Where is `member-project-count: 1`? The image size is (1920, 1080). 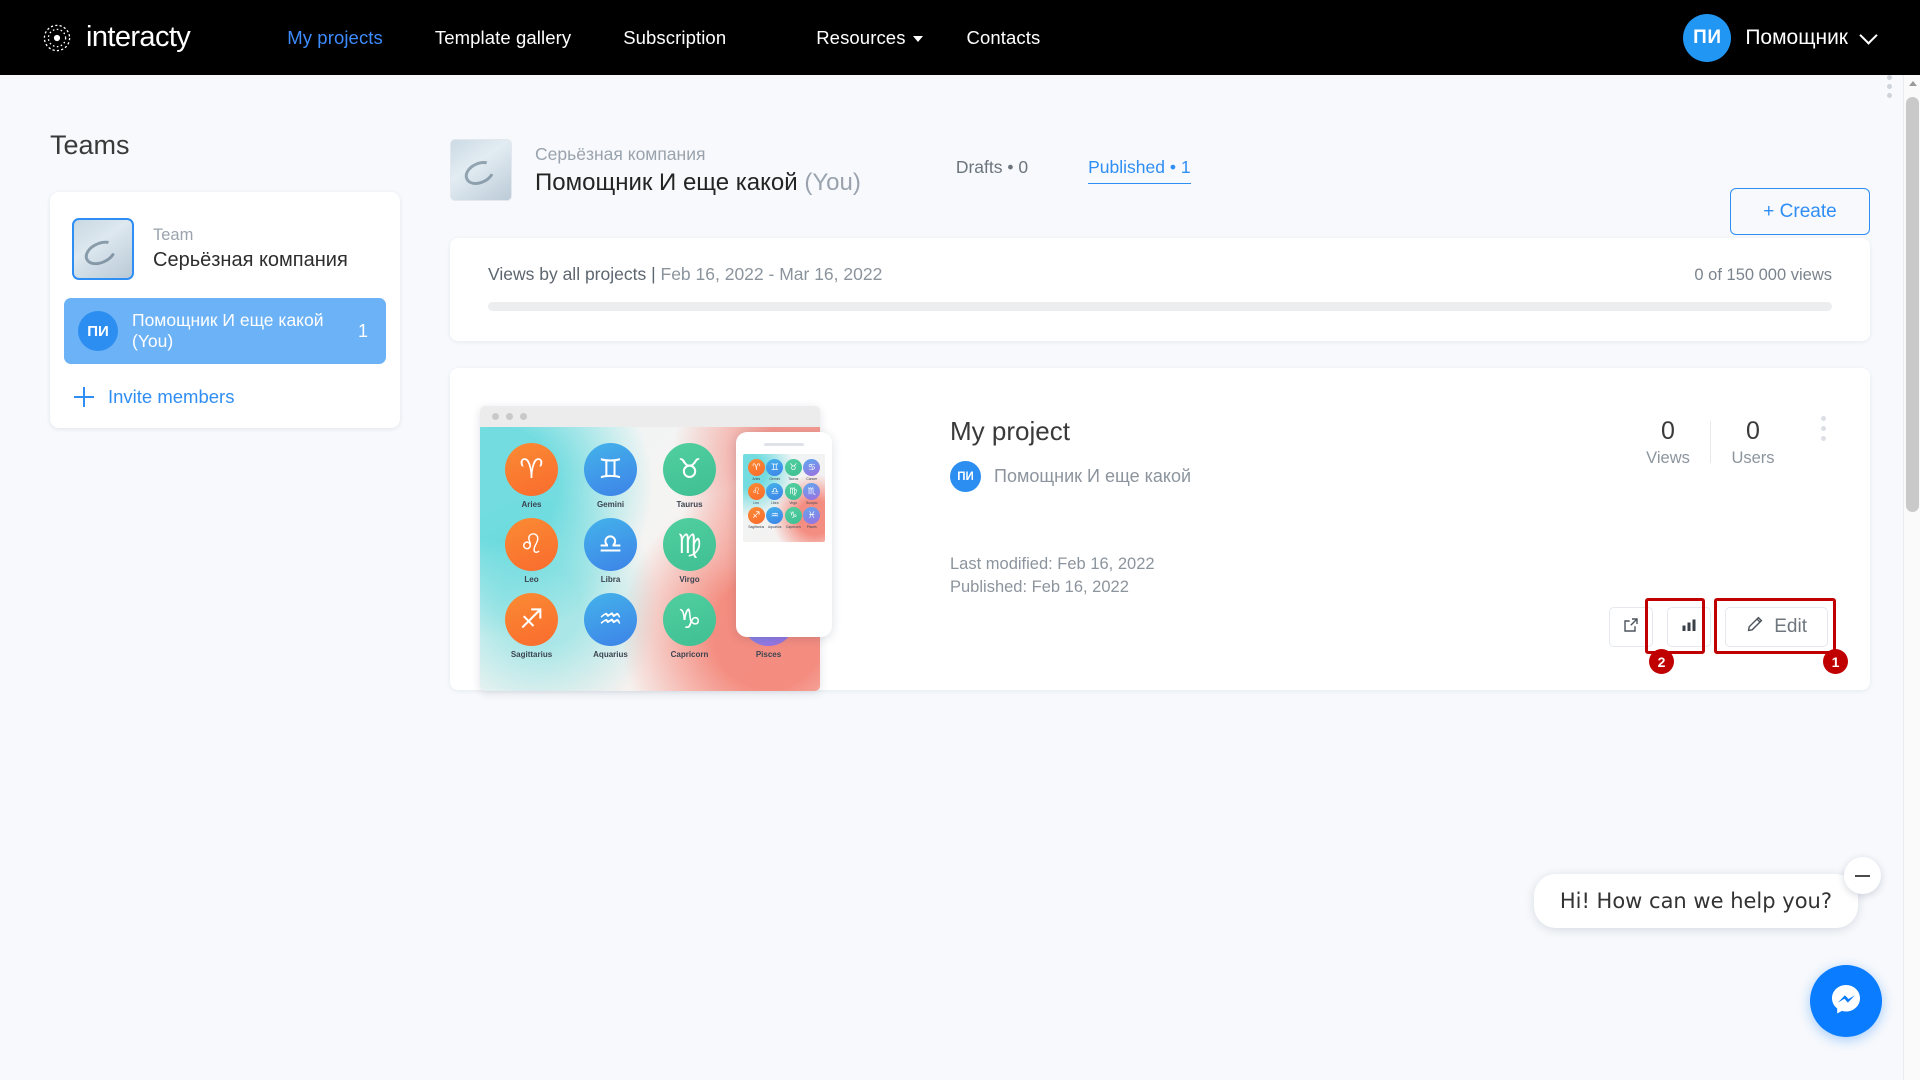 member-project-count: 1 is located at coordinates (362, 330).